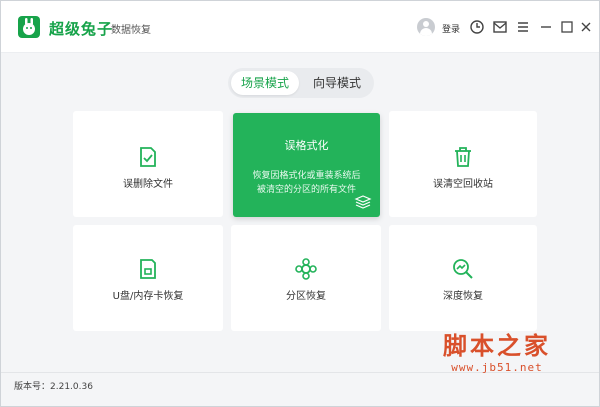 The height and width of the screenshot is (407, 600). I want to click on card-partition-recovery: 分区恢复, so click(306, 278).